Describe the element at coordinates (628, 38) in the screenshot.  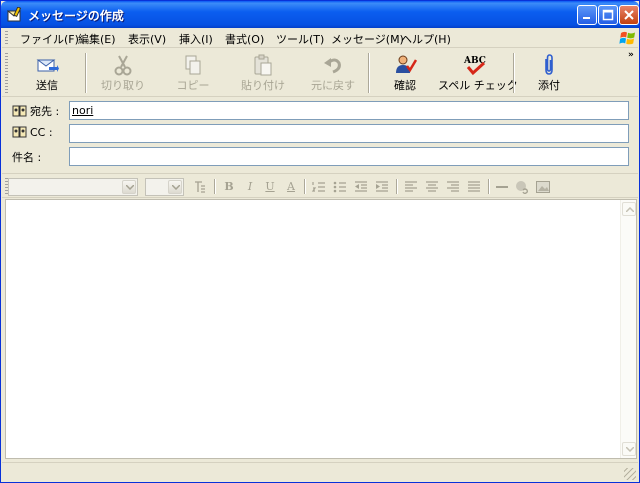
I see `windows-logo-icon` at that location.